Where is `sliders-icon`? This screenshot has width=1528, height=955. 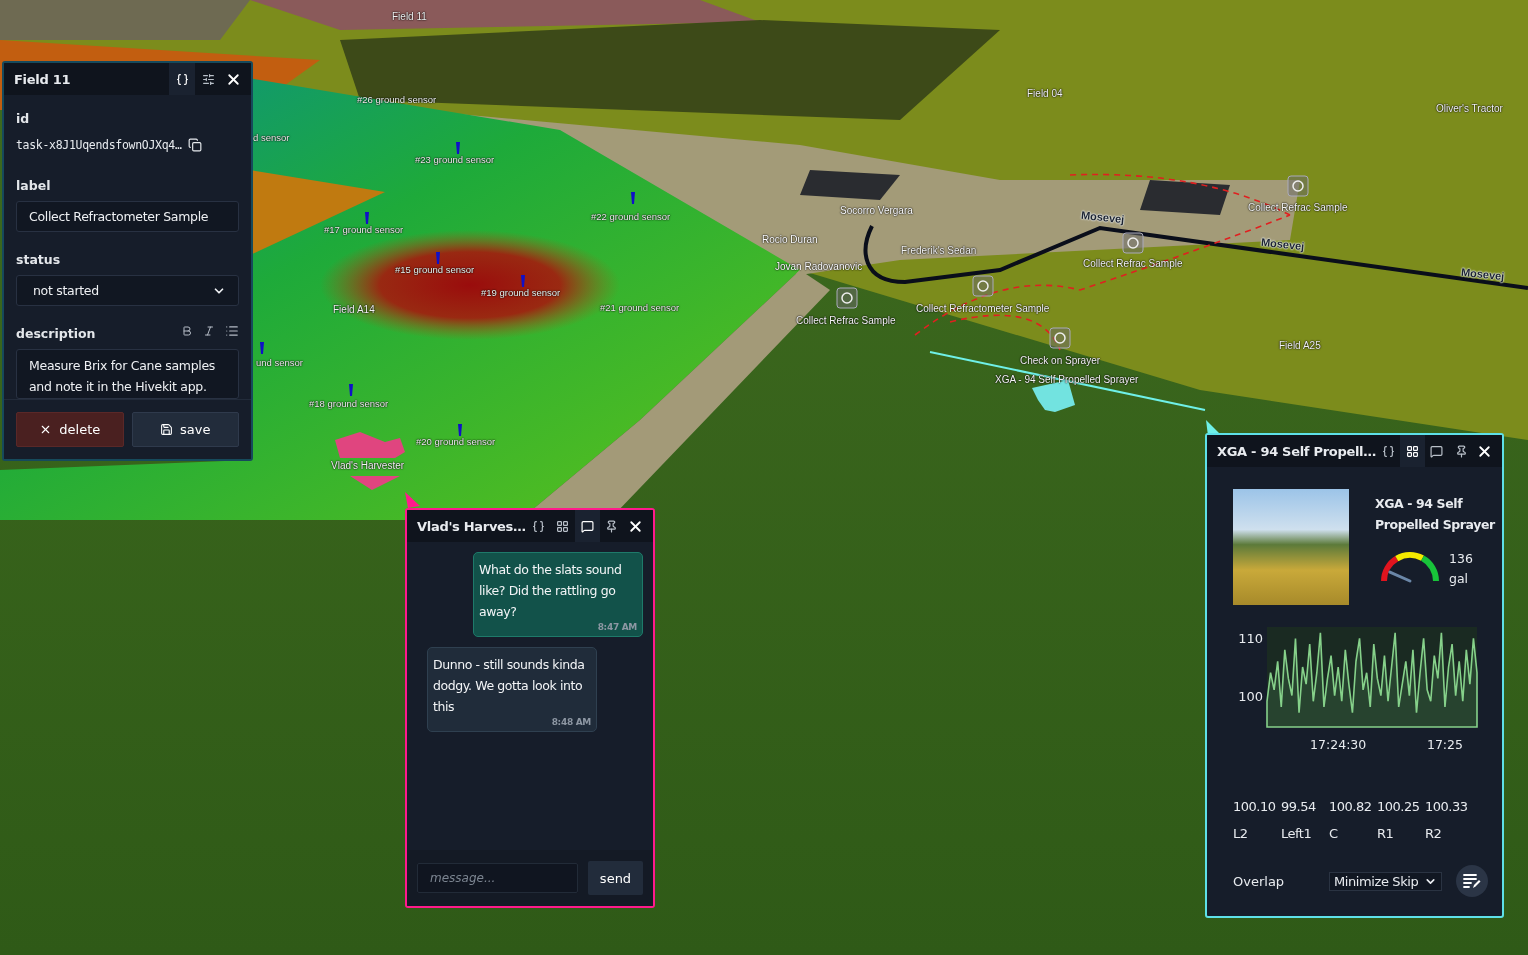
sliders-icon is located at coordinates (208, 79).